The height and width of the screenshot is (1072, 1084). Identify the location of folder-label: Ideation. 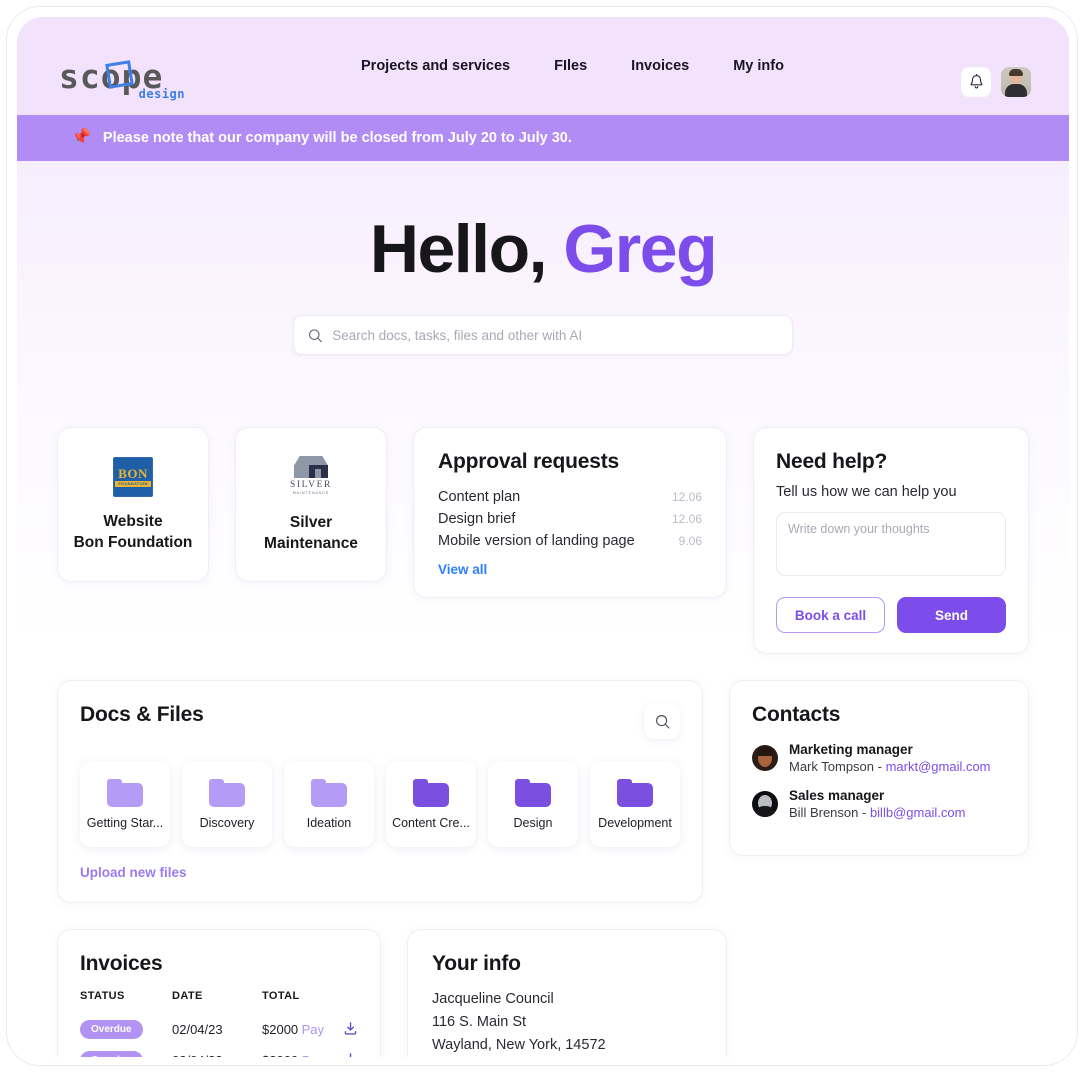
(329, 822).